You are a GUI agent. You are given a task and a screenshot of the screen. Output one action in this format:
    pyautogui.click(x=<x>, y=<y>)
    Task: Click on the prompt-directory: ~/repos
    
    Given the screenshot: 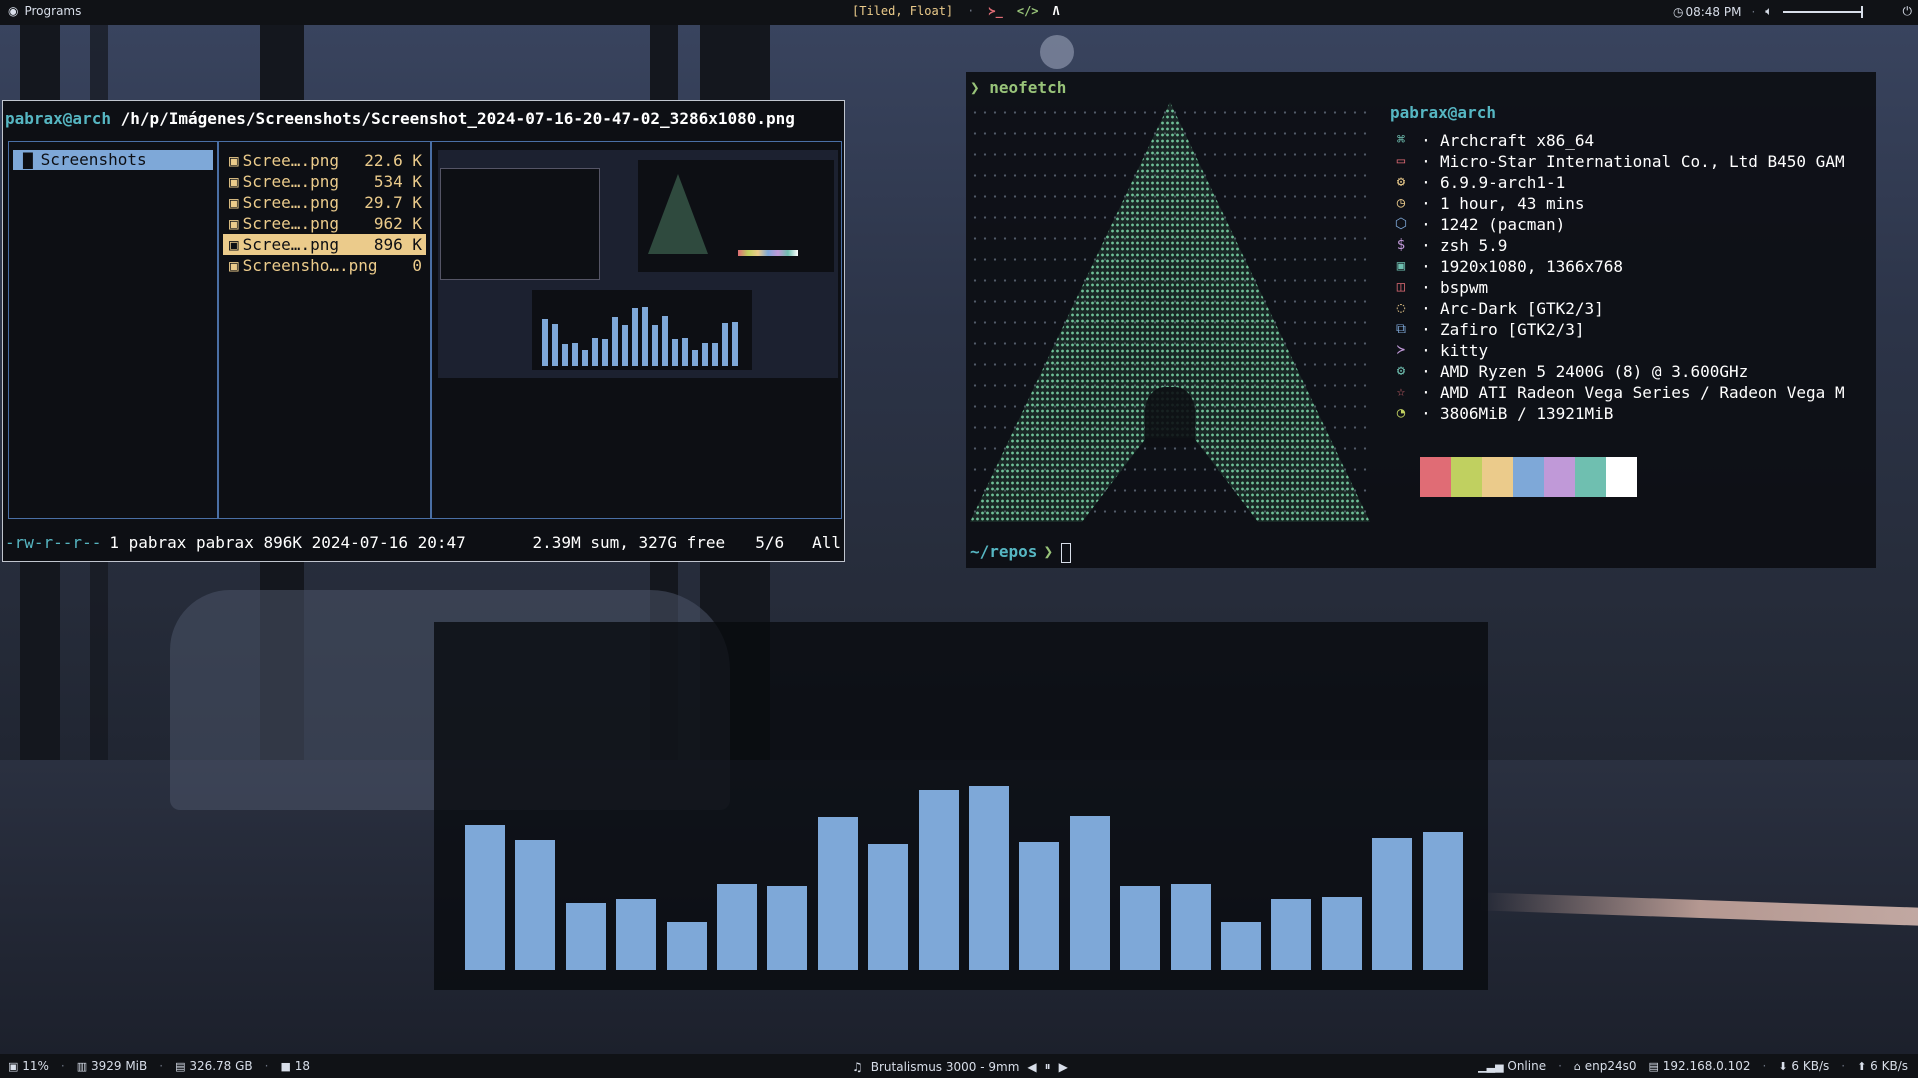 What is the action you would take?
    pyautogui.click(x=1004, y=551)
    